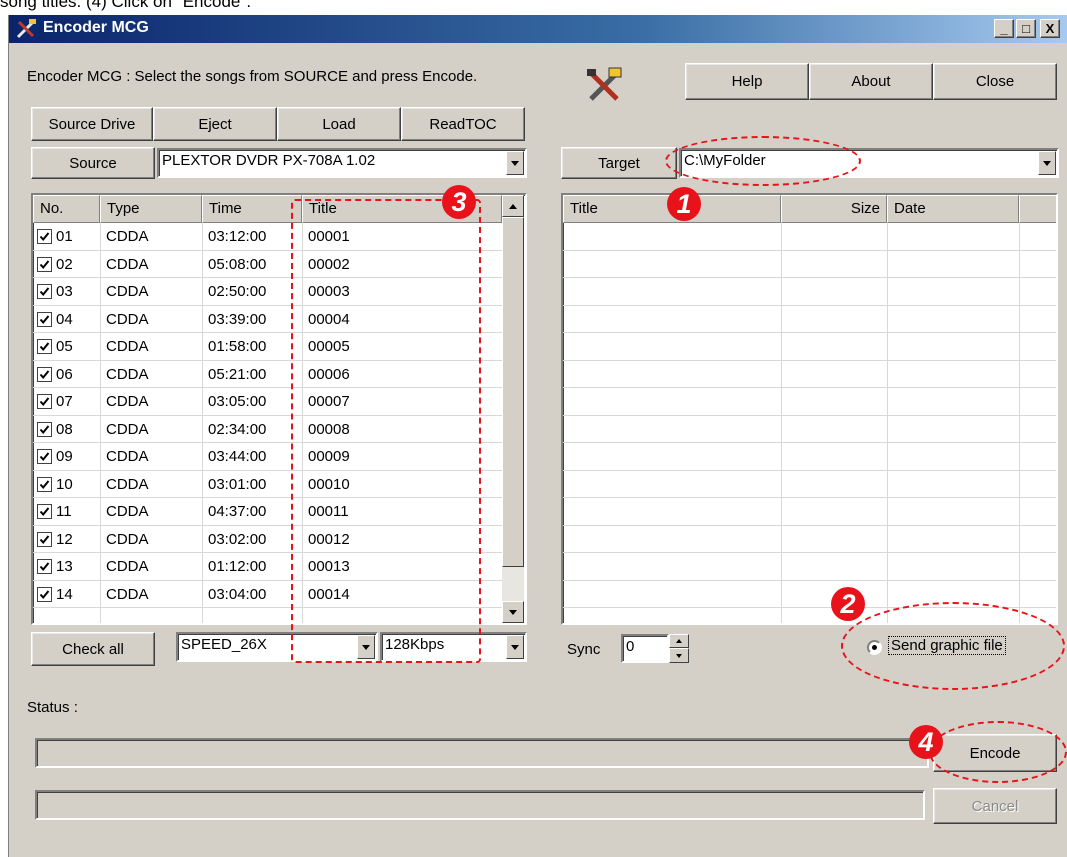 The width and height of the screenshot is (1067, 857). What do you see at coordinates (237, 594) in the screenshot?
I see `track-time: 03:04:00` at bounding box center [237, 594].